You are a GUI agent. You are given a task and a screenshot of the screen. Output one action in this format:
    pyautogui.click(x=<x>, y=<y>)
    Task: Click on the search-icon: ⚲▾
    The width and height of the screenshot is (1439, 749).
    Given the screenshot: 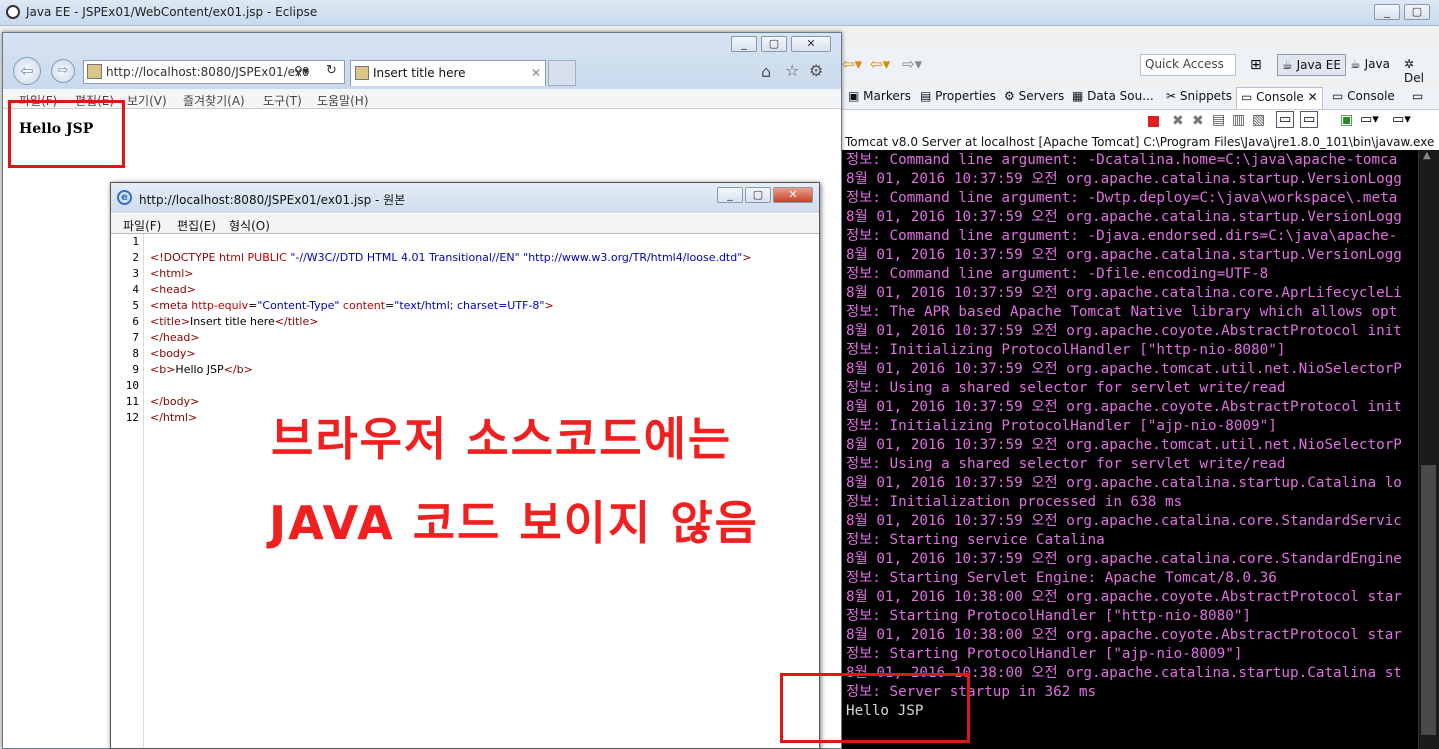 What is the action you would take?
    pyautogui.click(x=301, y=71)
    